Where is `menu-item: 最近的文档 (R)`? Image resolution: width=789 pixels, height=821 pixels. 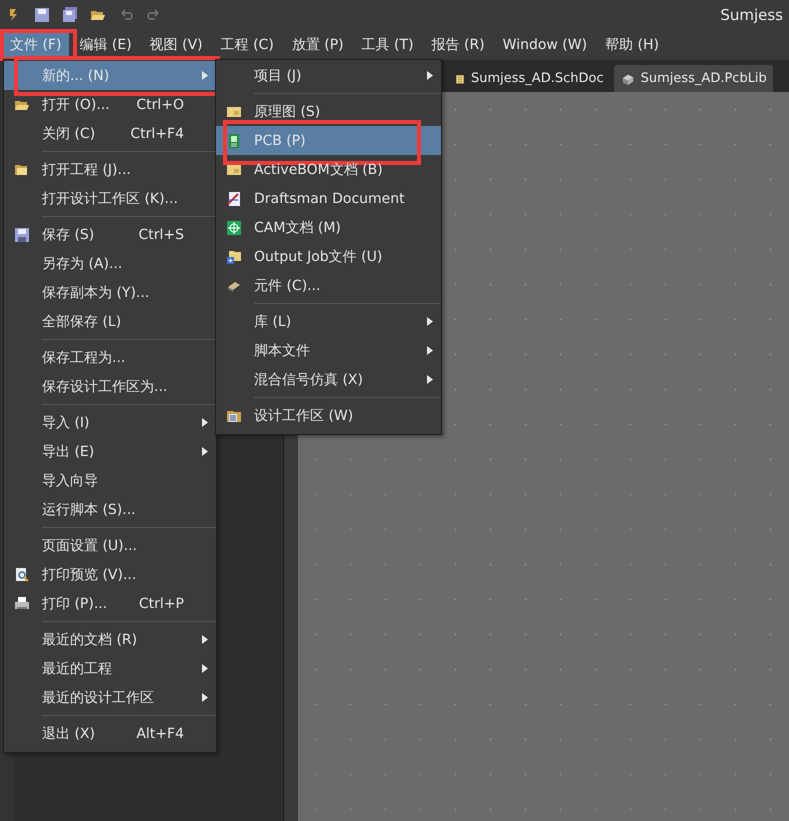
menu-item: 最近的文档 (R) is located at coordinates (110, 639).